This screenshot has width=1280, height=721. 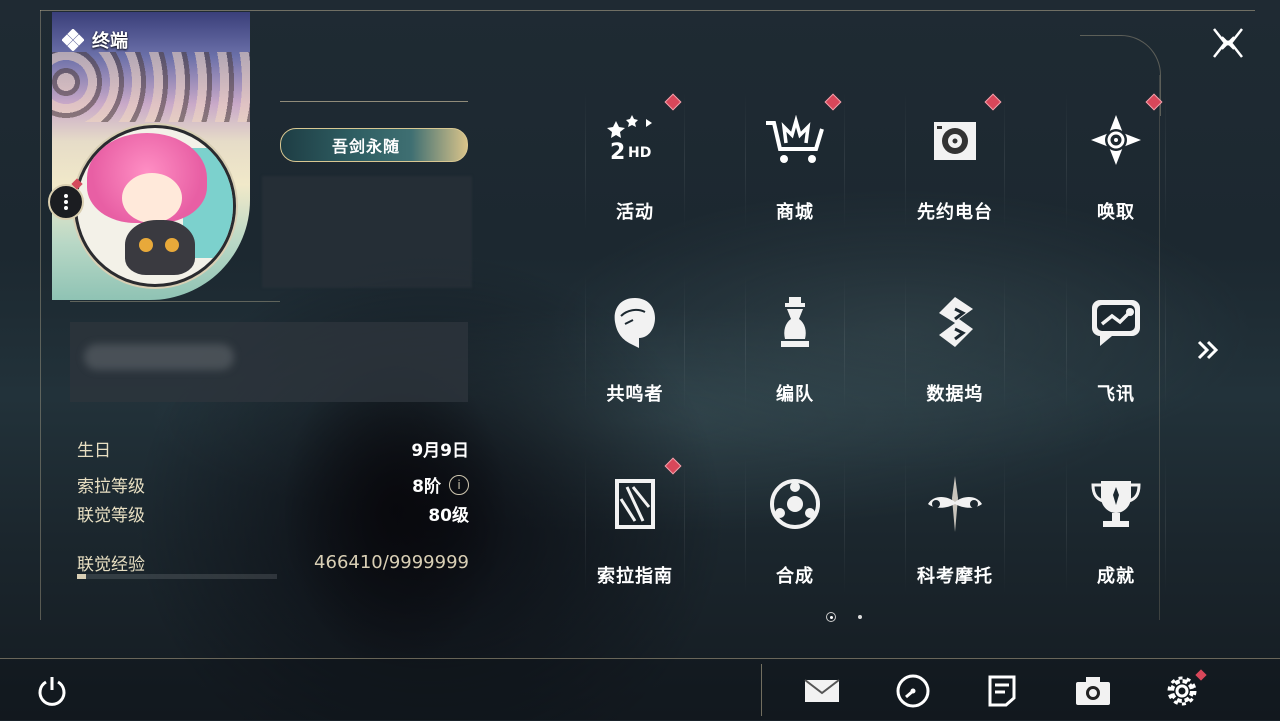 What do you see at coordinates (82, 576) in the screenshot?
I see `exp-progress-fill` at bounding box center [82, 576].